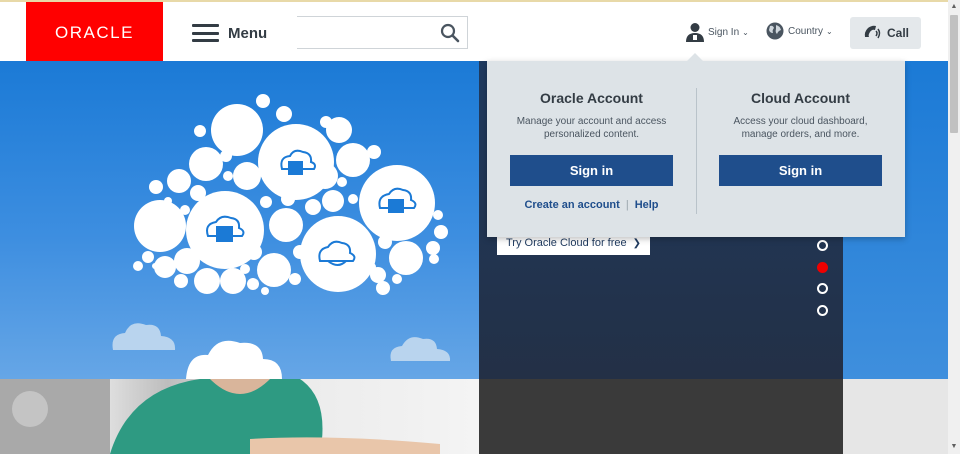 The height and width of the screenshot is (454, 960). I want to click on promo-right-edge, so click(895, 416).